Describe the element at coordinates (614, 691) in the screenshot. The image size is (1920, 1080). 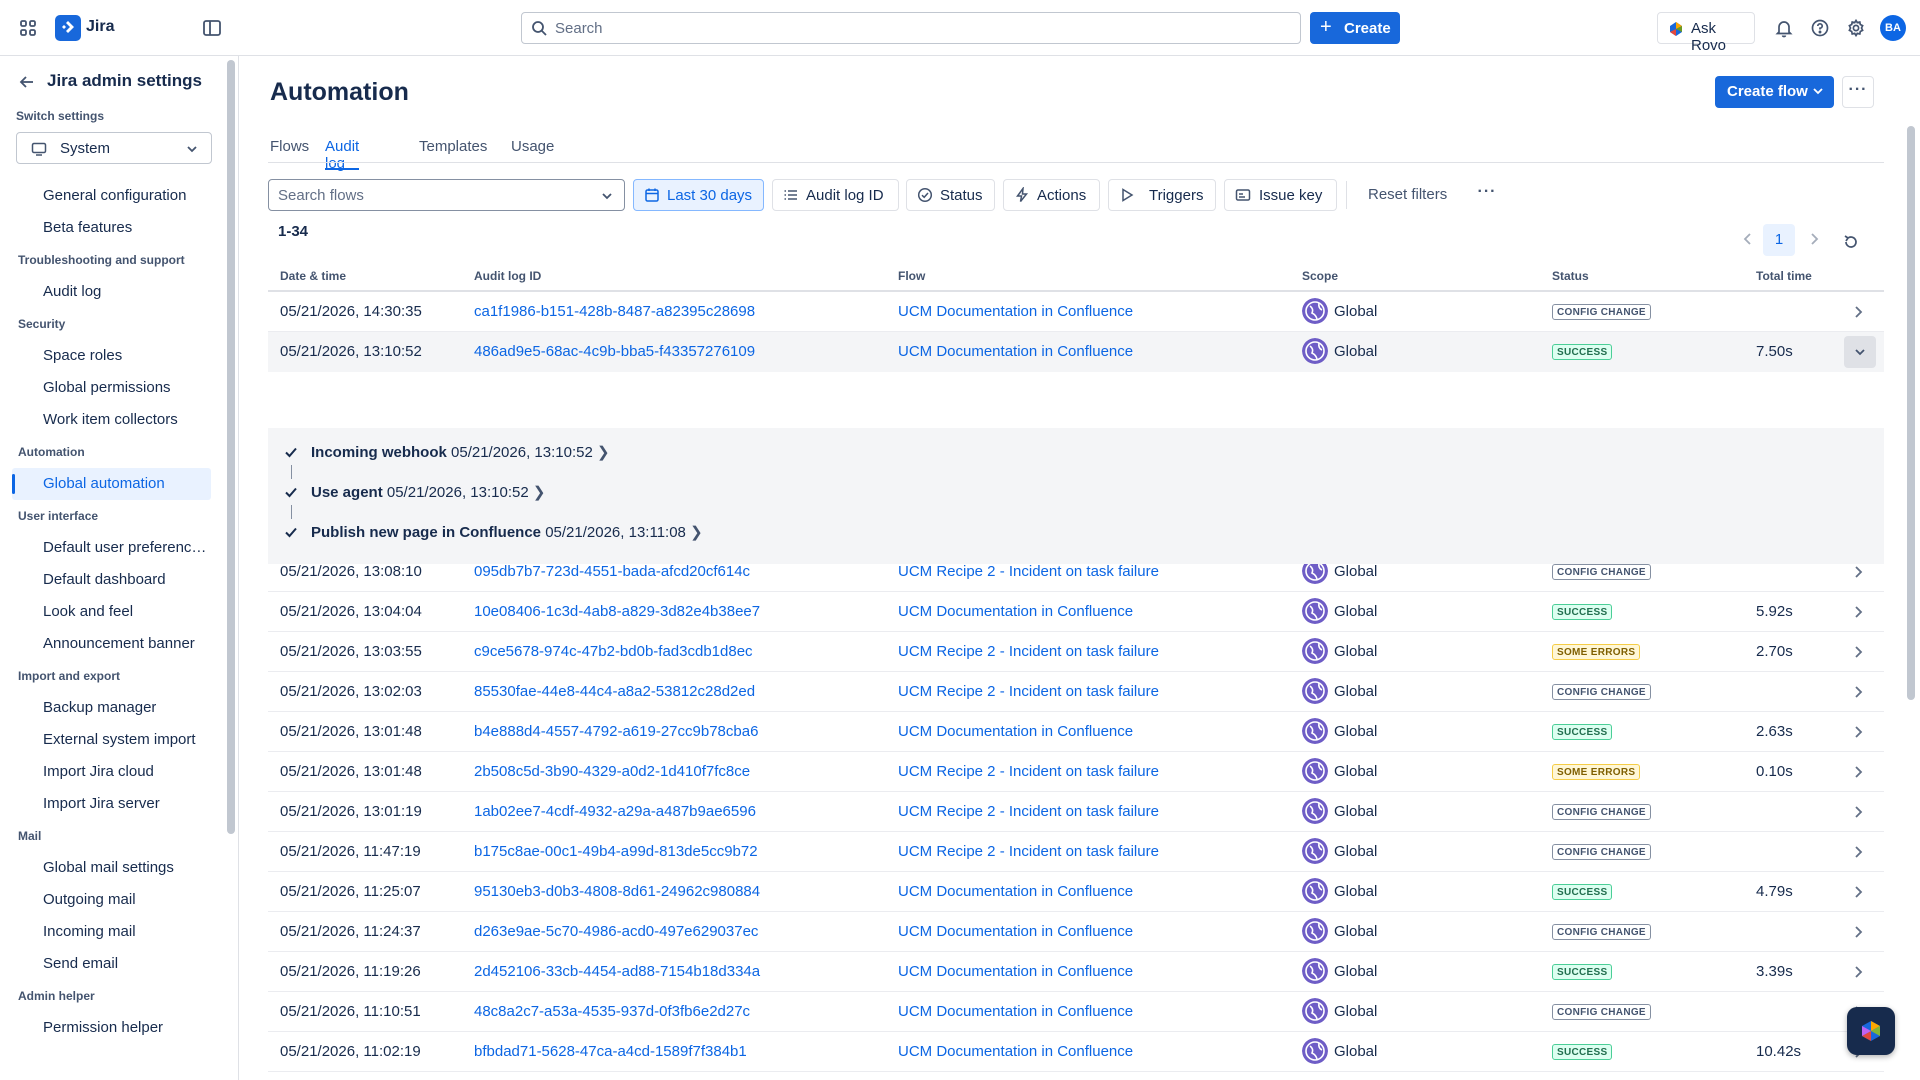
I see `audit-log-id-link: 85530fae-44e8-44c4-a8a2-53812c28d2ed` at that location.